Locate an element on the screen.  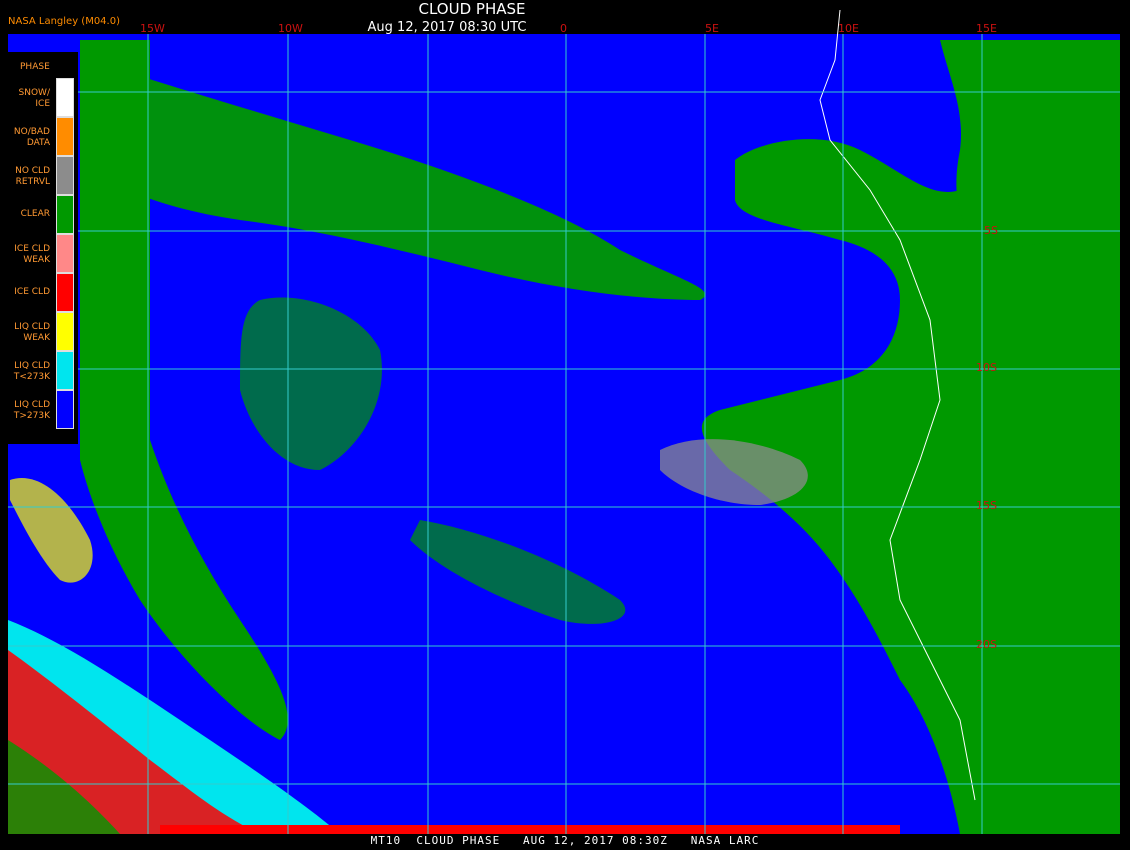
lon-label-10e: 10E is located at coordinates (848, 28).